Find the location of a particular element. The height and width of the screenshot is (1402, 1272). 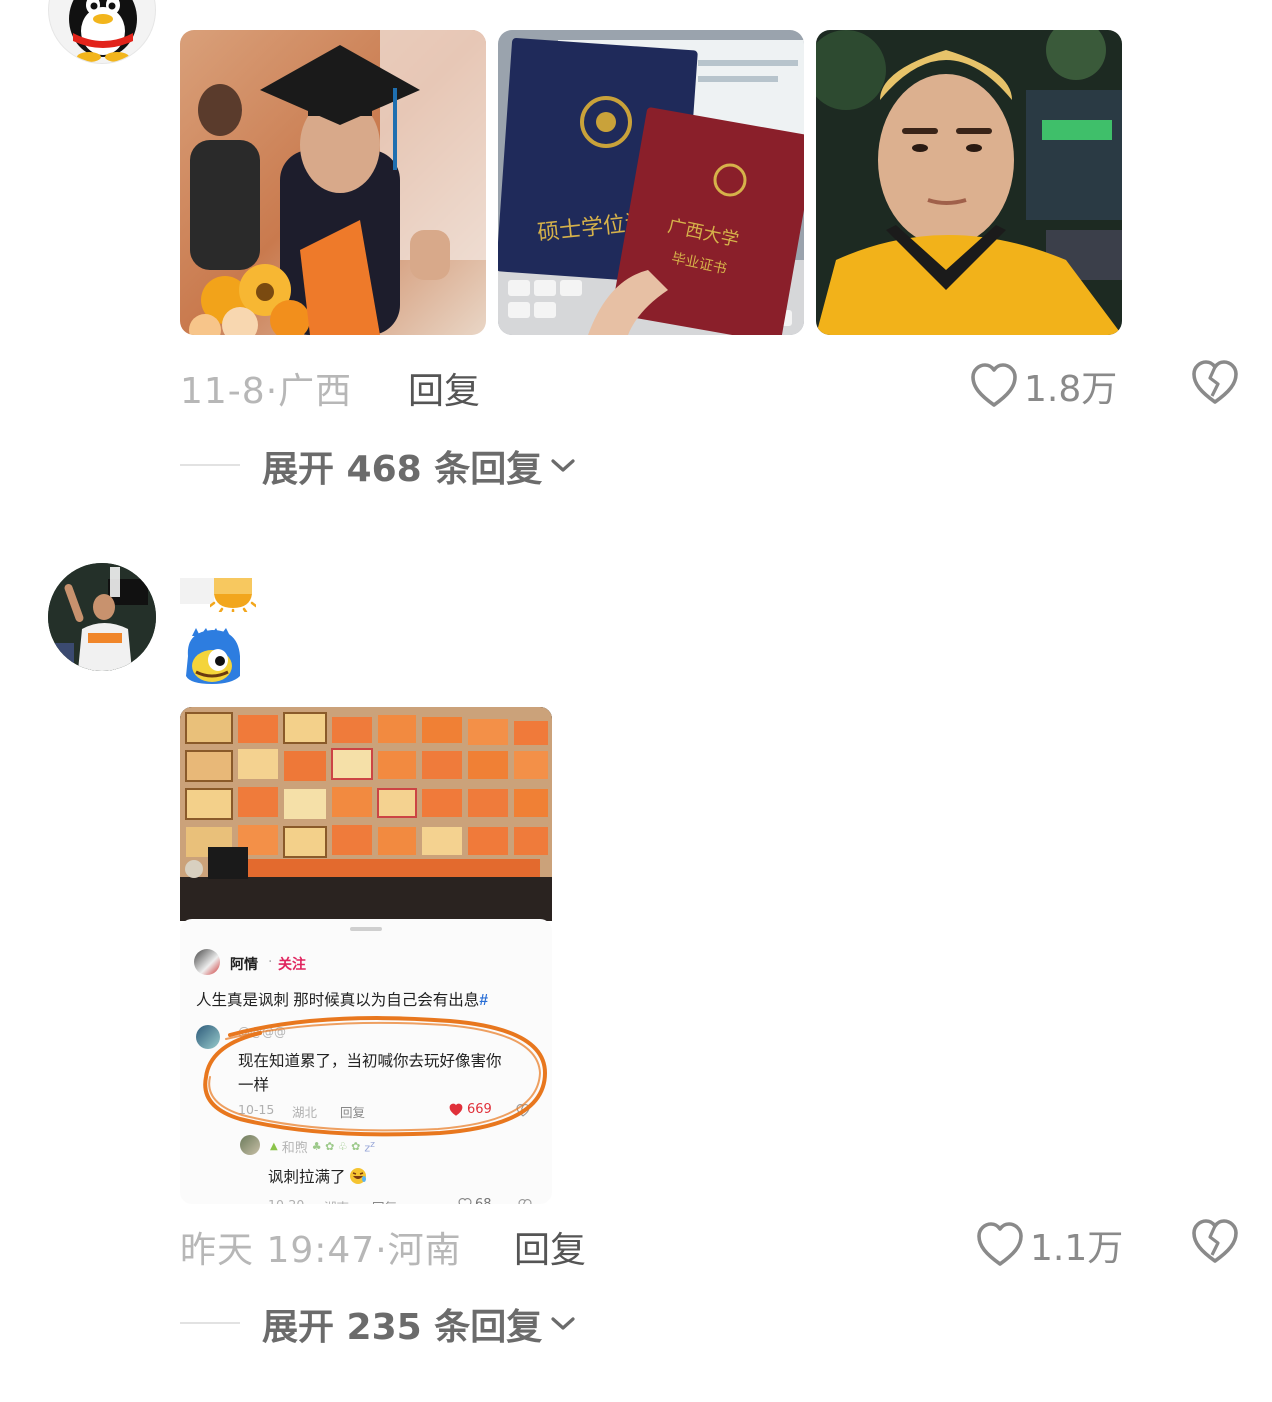

cartoon-sticker-icon is located at coordinates (213, 659).